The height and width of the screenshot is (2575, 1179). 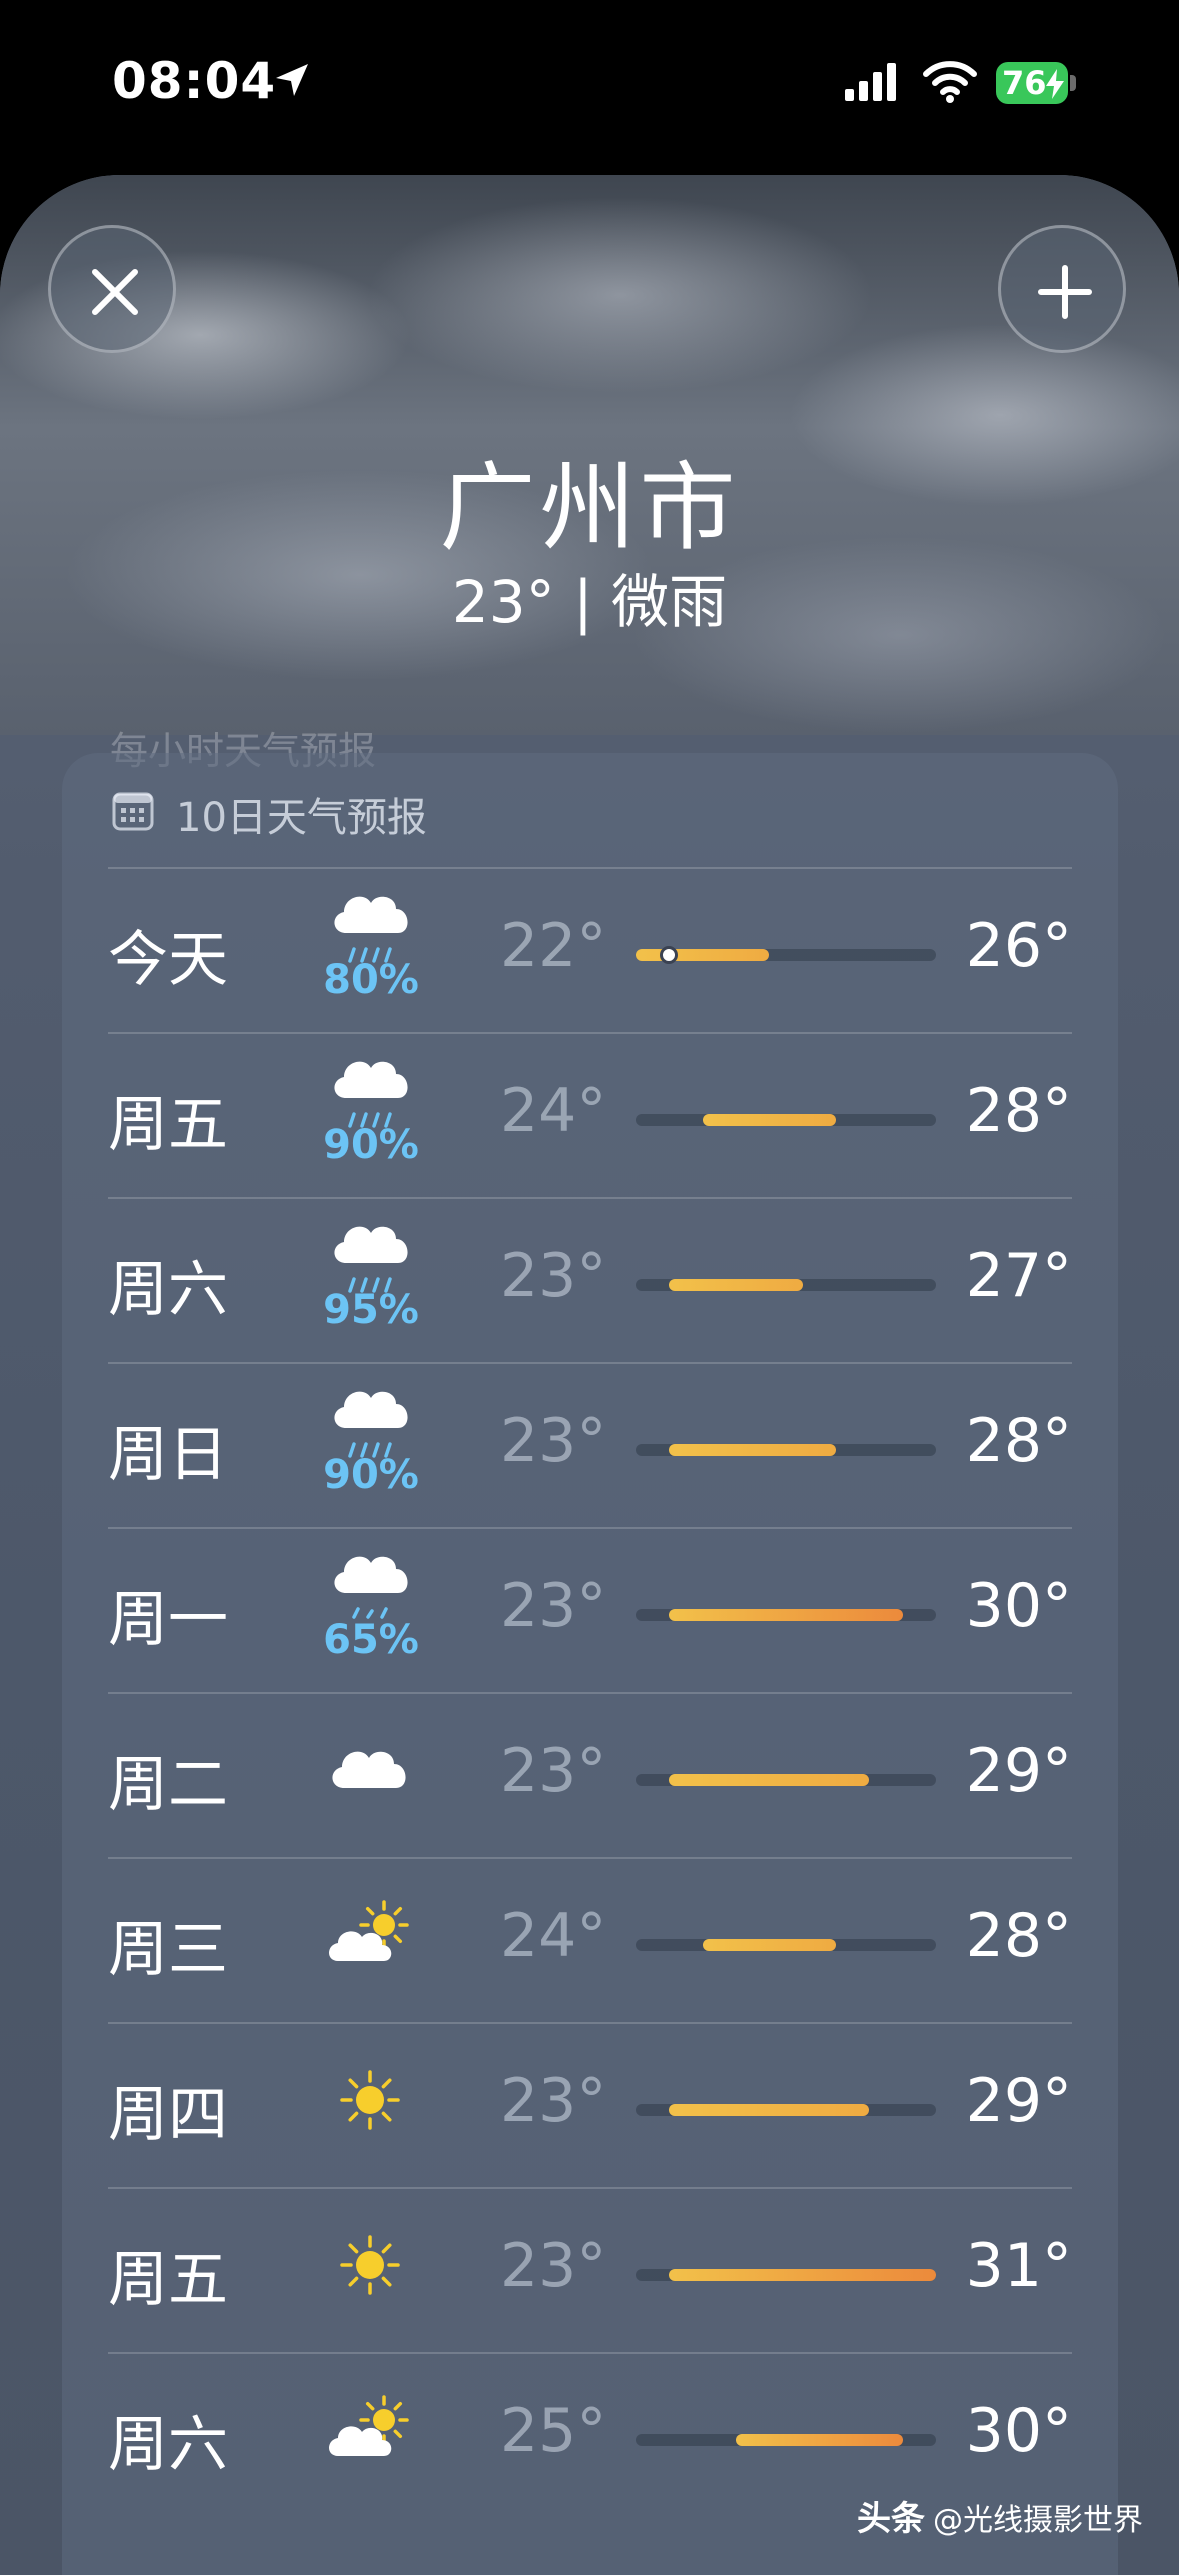 What do you see at coordinates (553, 946) in the screenshot?
I see `low-temp: 22°` at bounding box center [553, 946].